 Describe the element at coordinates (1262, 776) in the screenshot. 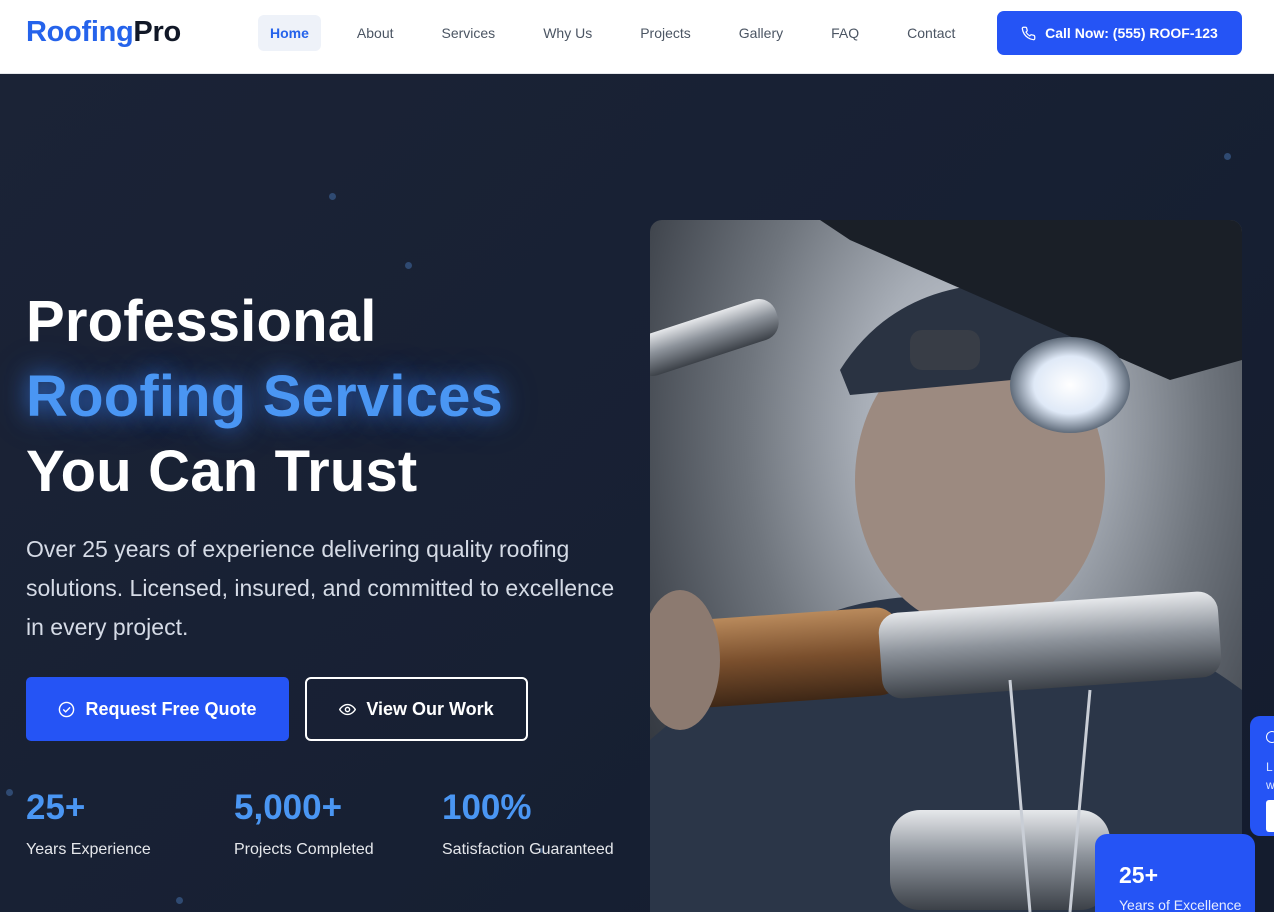

I see `floating-side-card: Lw` at that location.